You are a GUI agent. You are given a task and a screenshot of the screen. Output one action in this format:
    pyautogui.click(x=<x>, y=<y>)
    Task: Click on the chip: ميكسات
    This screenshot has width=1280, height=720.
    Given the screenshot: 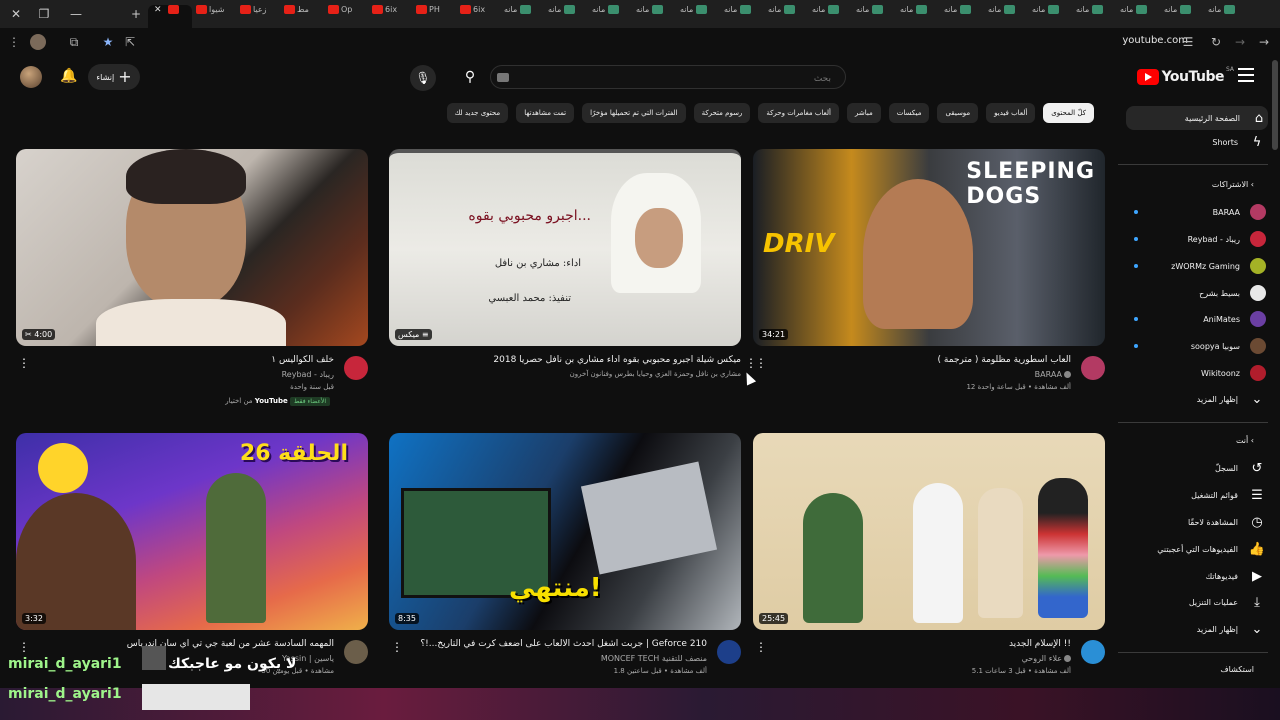 What is the action you would take?
    pyautogui.click(x=909, y=113)
    